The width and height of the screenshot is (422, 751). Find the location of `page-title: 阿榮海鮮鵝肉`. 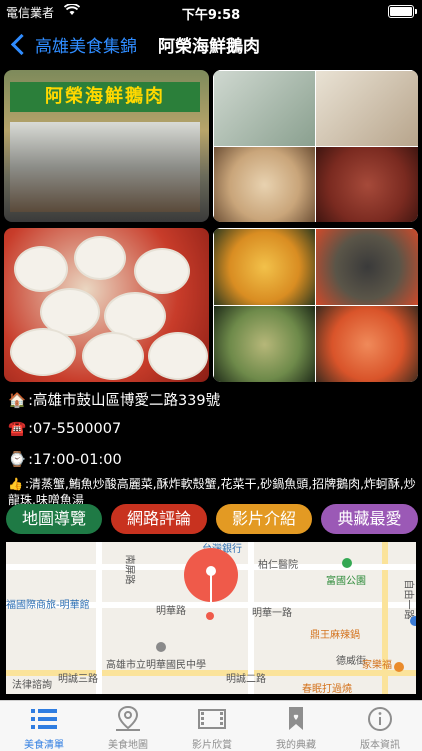

page-title: 阿榮海鮮鵝肉 is located at coordinates (209, 47).